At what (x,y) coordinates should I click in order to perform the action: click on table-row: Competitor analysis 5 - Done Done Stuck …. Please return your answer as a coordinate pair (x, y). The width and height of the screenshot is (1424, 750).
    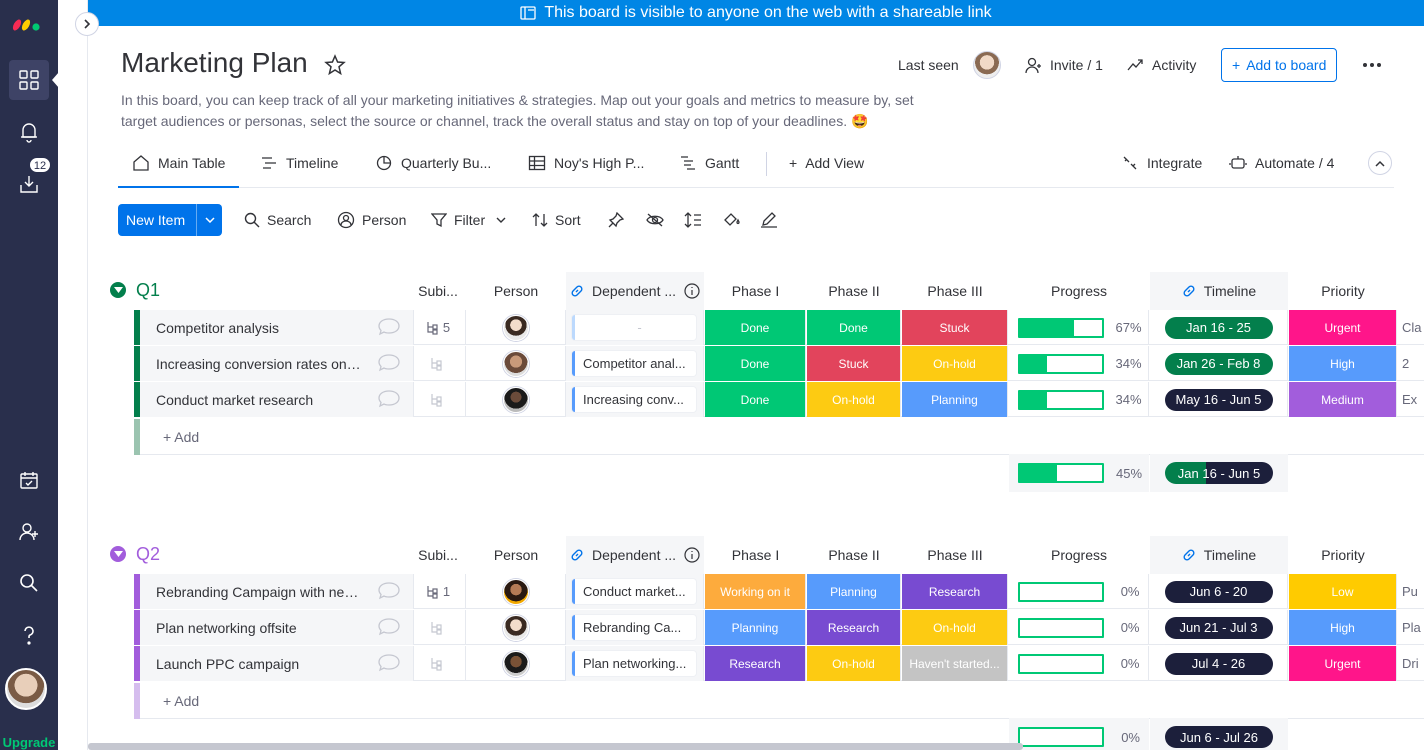
    Looking at the image, I should click on (779, 327).